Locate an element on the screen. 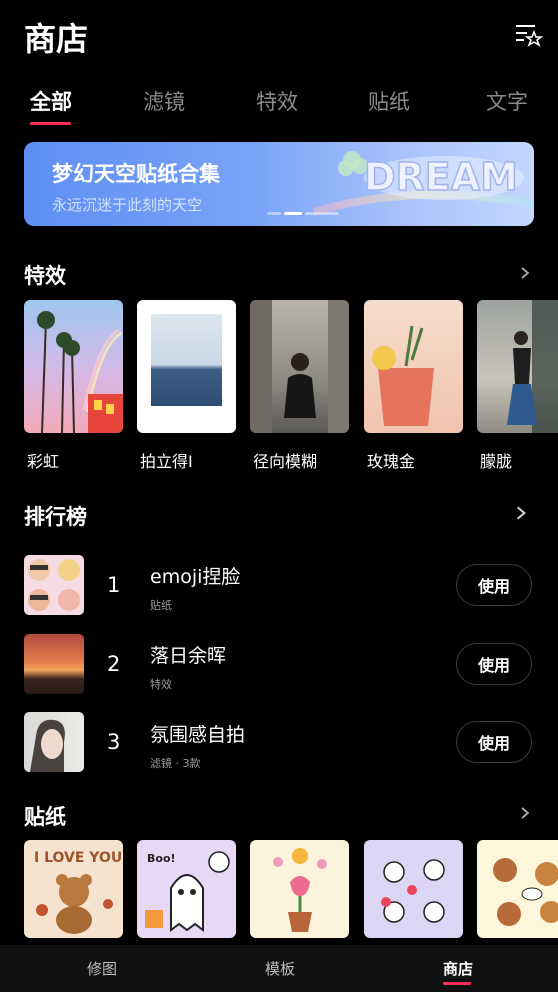 The width and height of the screenshot is (558, 992). rank-thumbnail-emoji is located at coordinates (54, 585).